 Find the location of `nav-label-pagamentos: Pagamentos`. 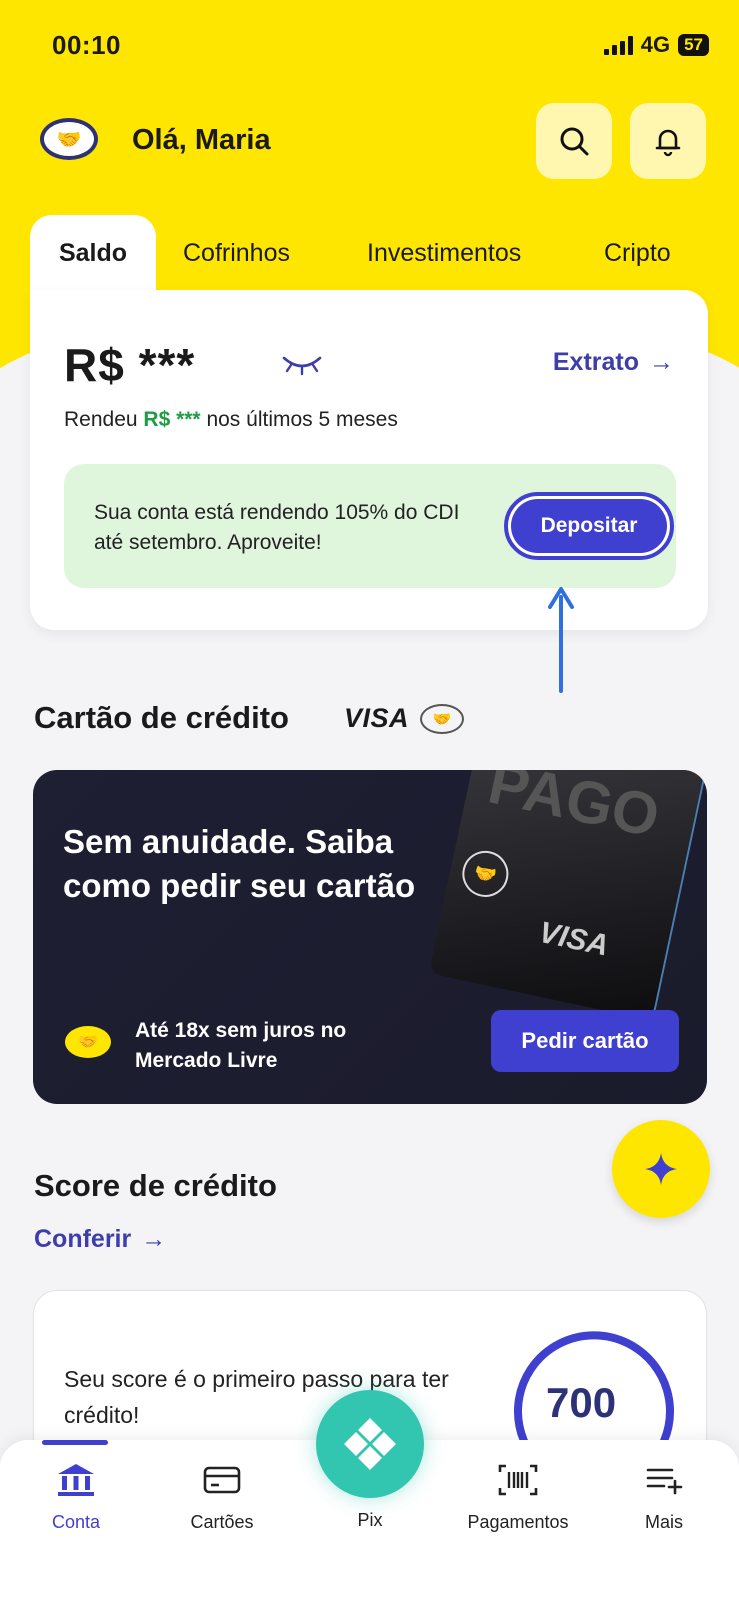

nav-label-pagamentos: Pagamentos is located at coordinates (518, 1522).